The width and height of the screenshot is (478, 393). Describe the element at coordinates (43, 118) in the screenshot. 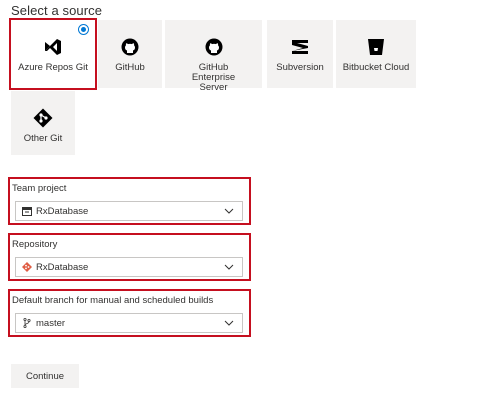

I see `other-git-icon` at that location.